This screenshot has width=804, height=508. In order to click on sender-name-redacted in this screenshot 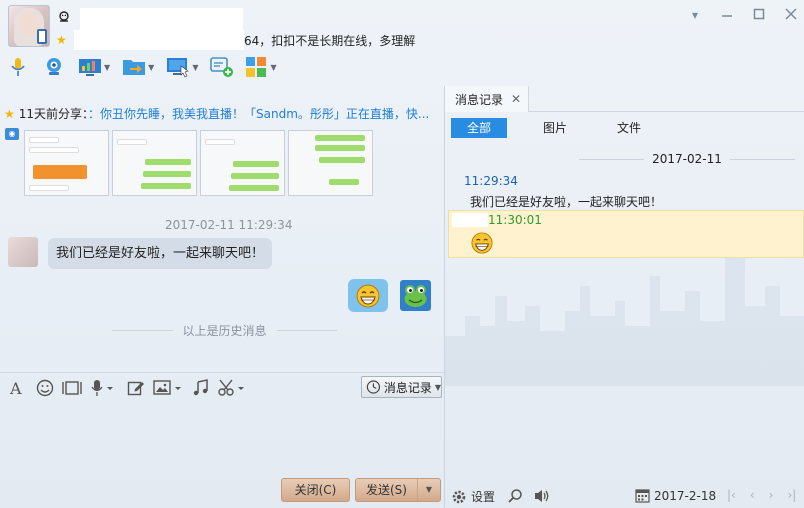, I will do `click(470, 220)`.